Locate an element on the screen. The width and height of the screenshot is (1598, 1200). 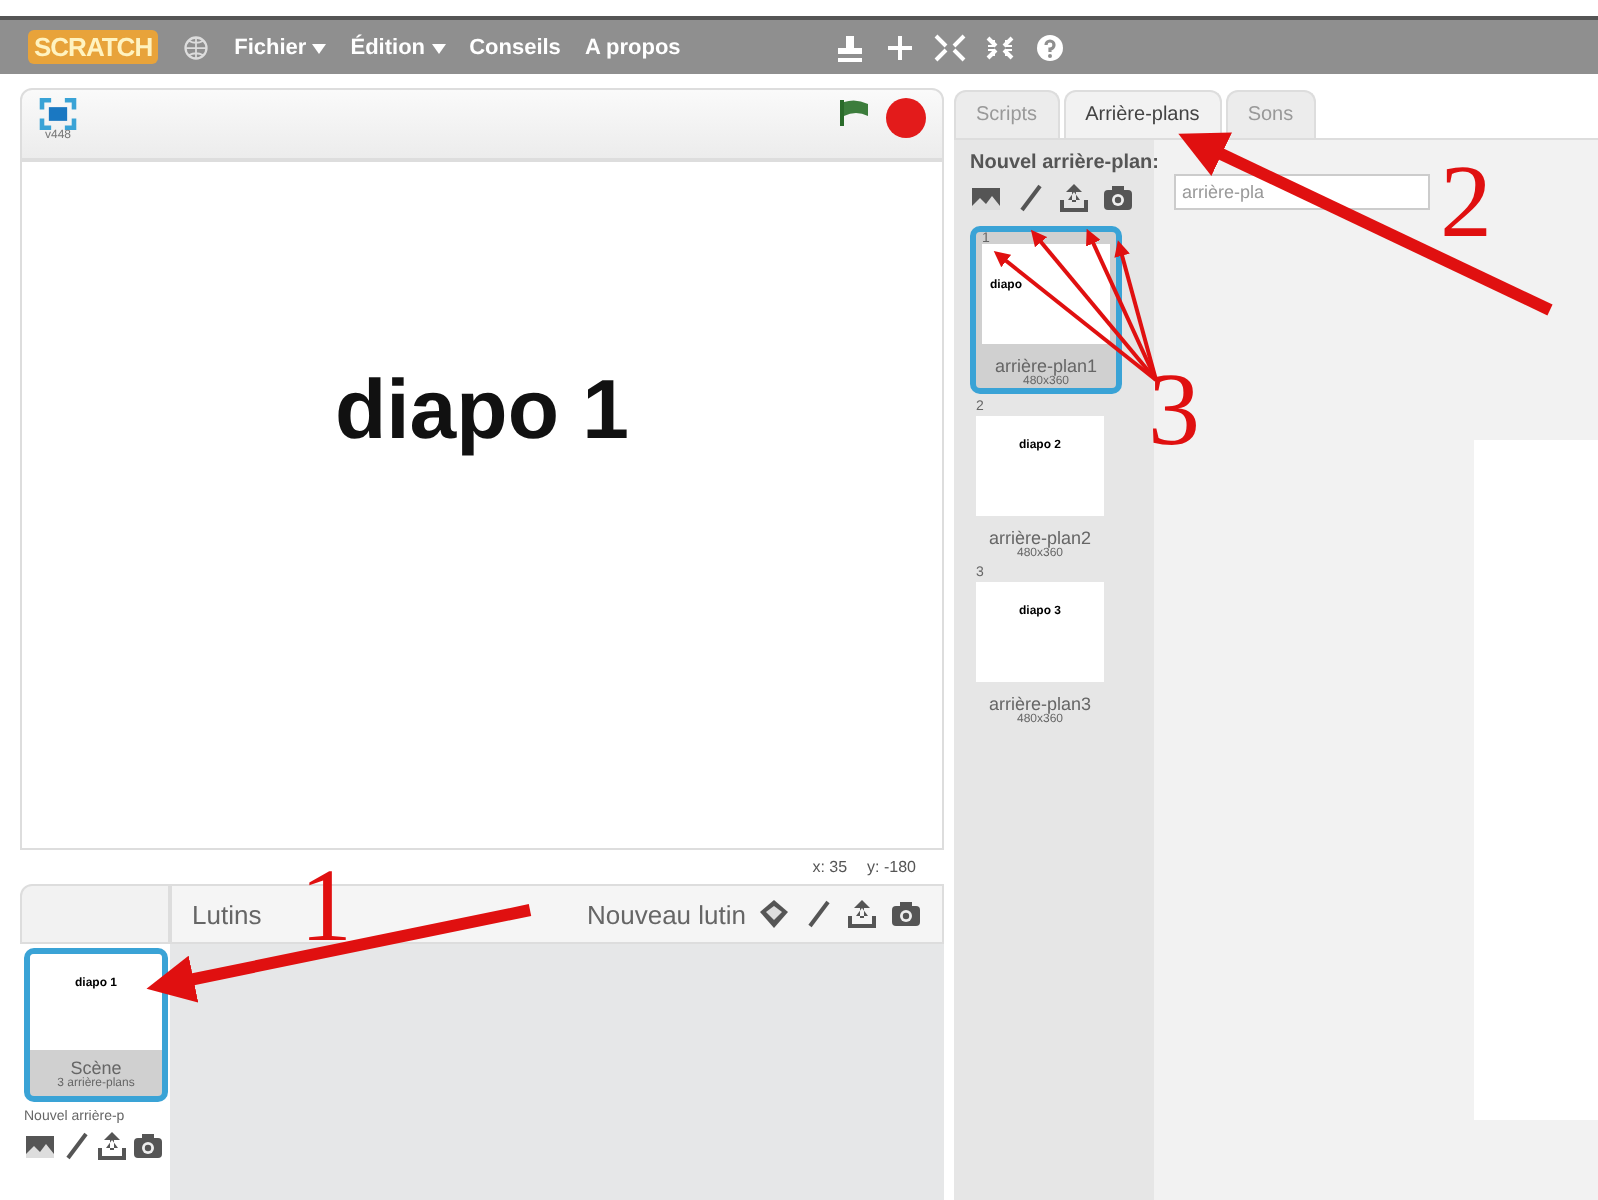
new-backdrop-label: Nouvel arrière-plan: is located at coordinates (1064, 163).